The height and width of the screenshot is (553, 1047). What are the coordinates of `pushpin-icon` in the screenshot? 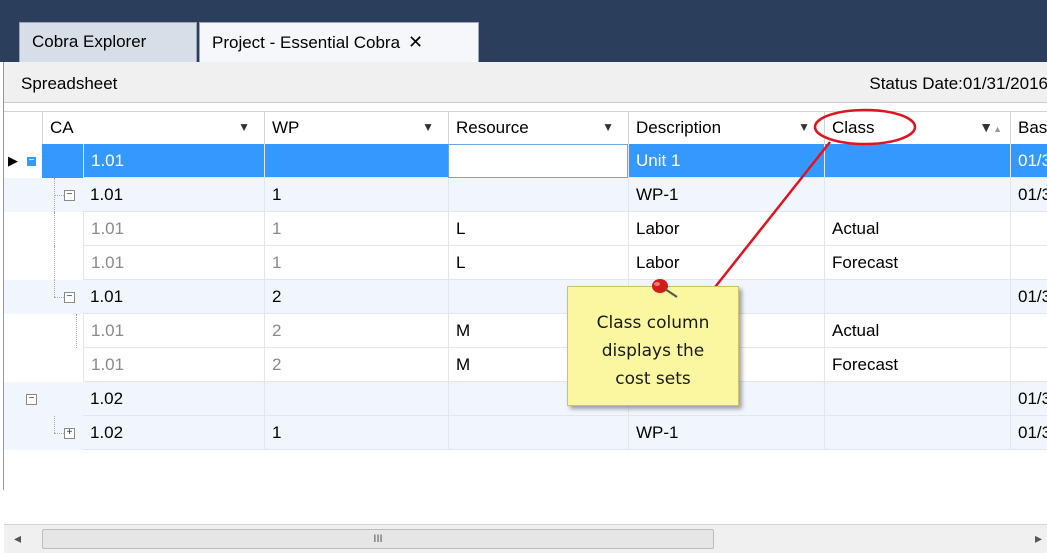 It's located at (665, 288).